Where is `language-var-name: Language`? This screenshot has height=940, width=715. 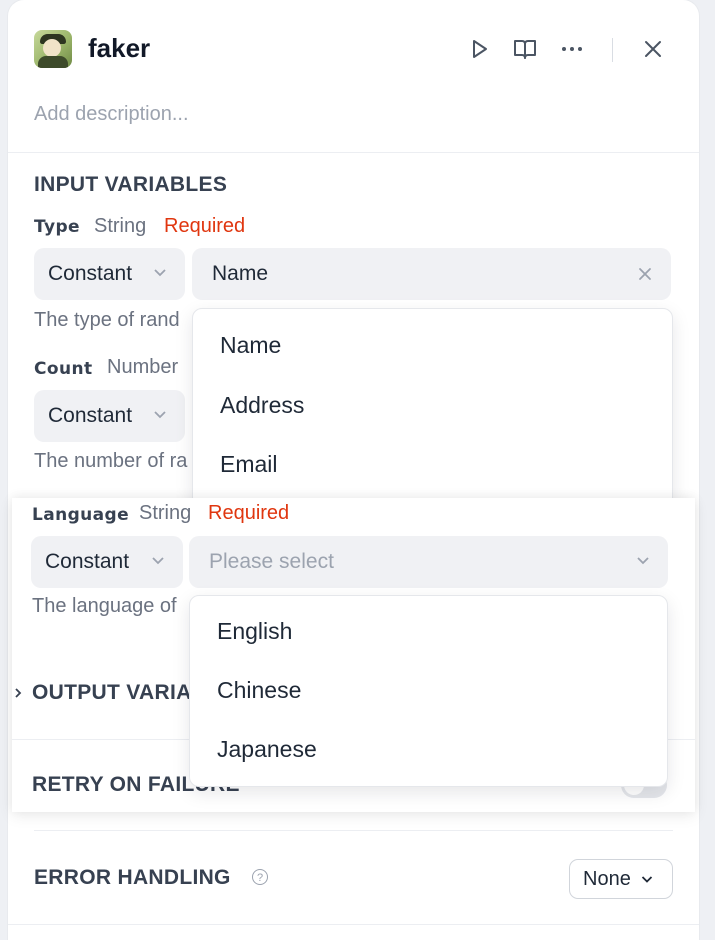
language-var-name: Language is located at coordinates (81, 515).